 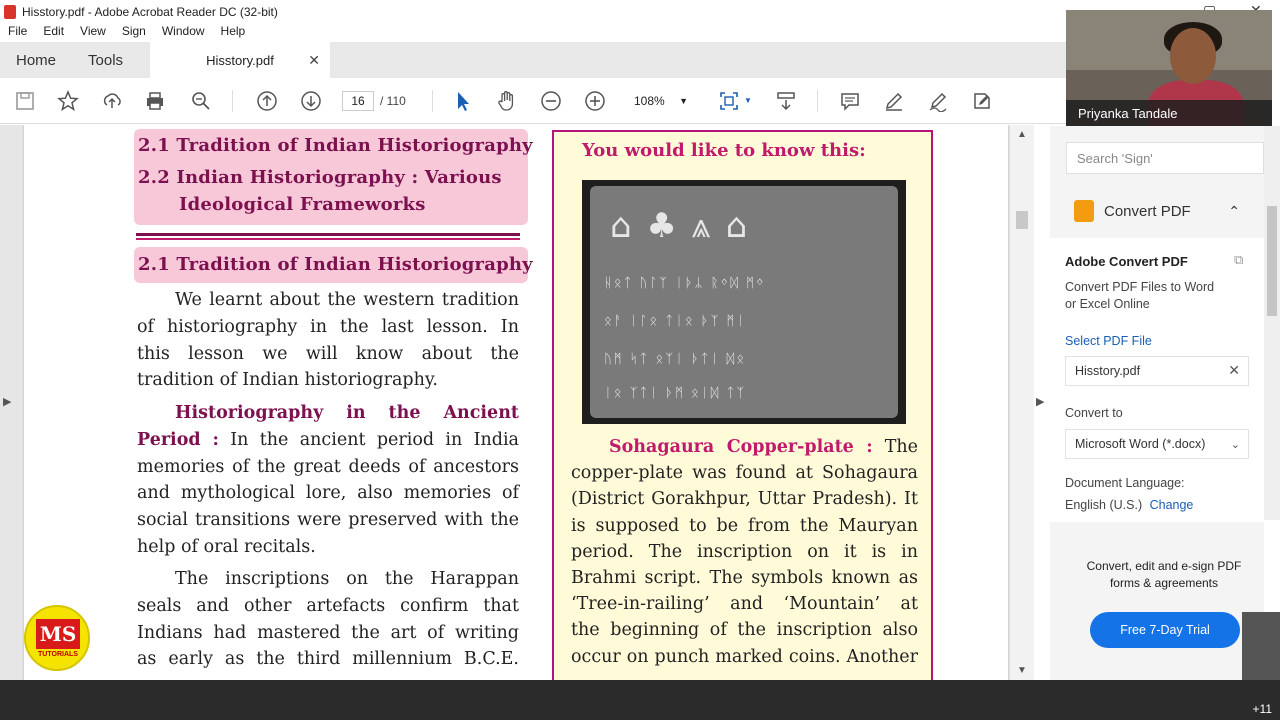 I want to click on text-line: seals and other artefacts confirm that, so click(x=328, y=605).